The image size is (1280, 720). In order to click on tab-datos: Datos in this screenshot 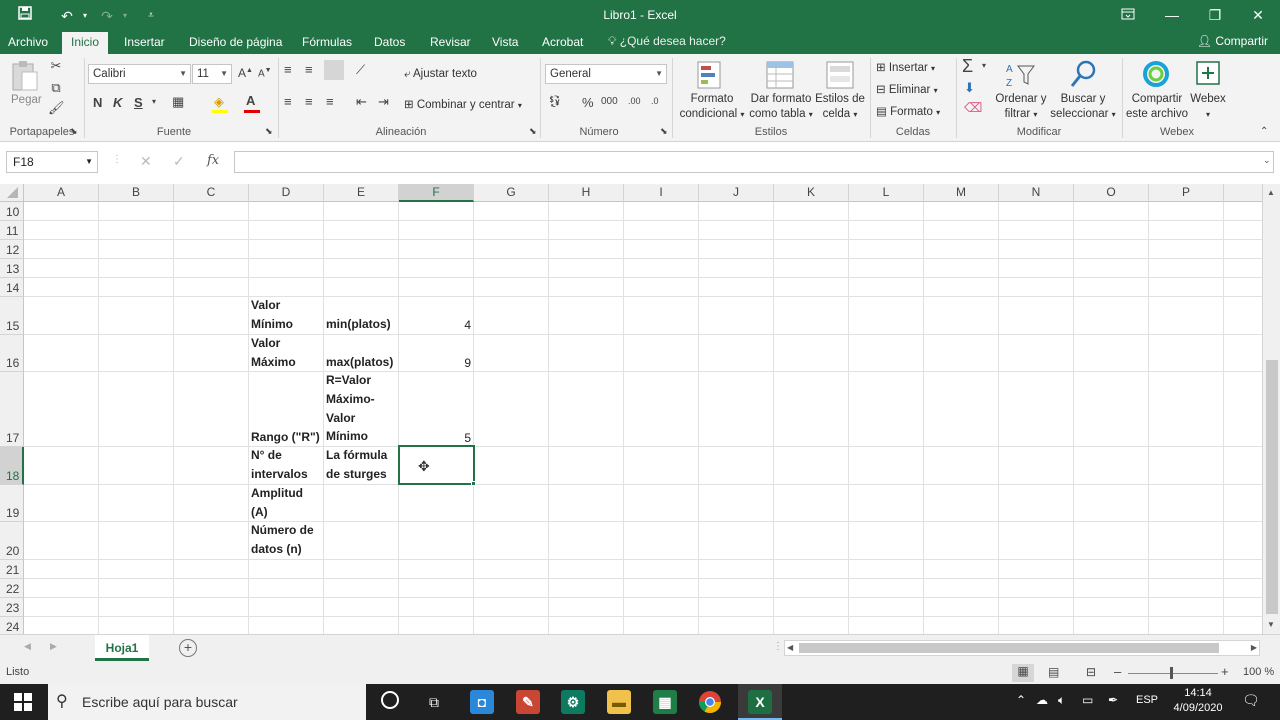, I will do `click(389, 43)`.